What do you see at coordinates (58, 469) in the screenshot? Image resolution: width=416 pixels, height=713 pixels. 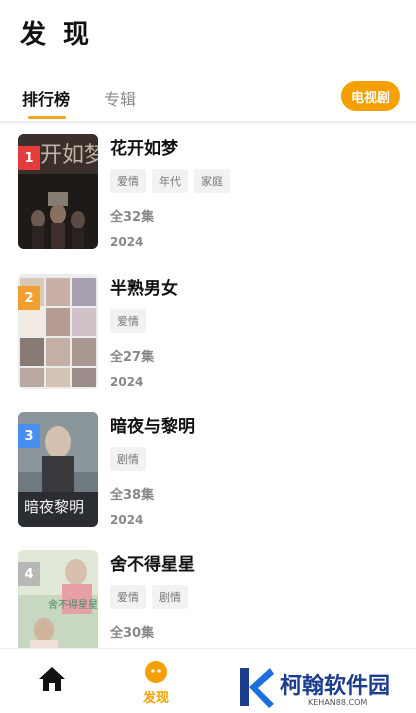 I see `poster-image: 暗夜黎明 3` at bounding box center [58, 469].